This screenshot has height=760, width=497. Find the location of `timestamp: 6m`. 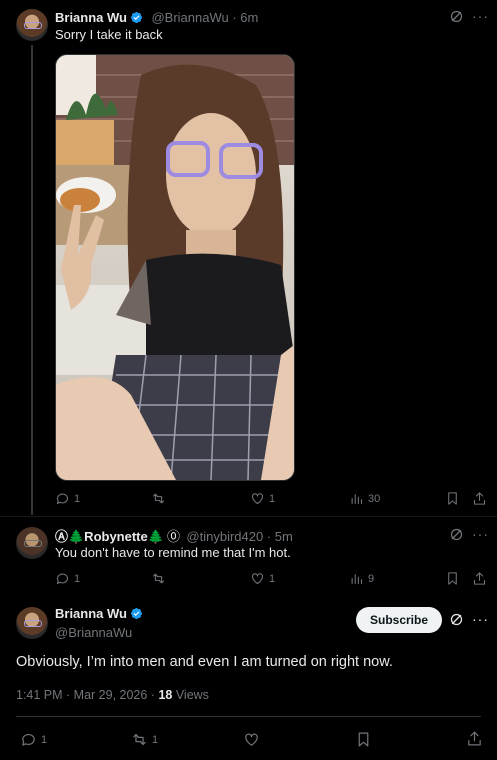

timestamp: 6m is located at coordinates (249, 17).